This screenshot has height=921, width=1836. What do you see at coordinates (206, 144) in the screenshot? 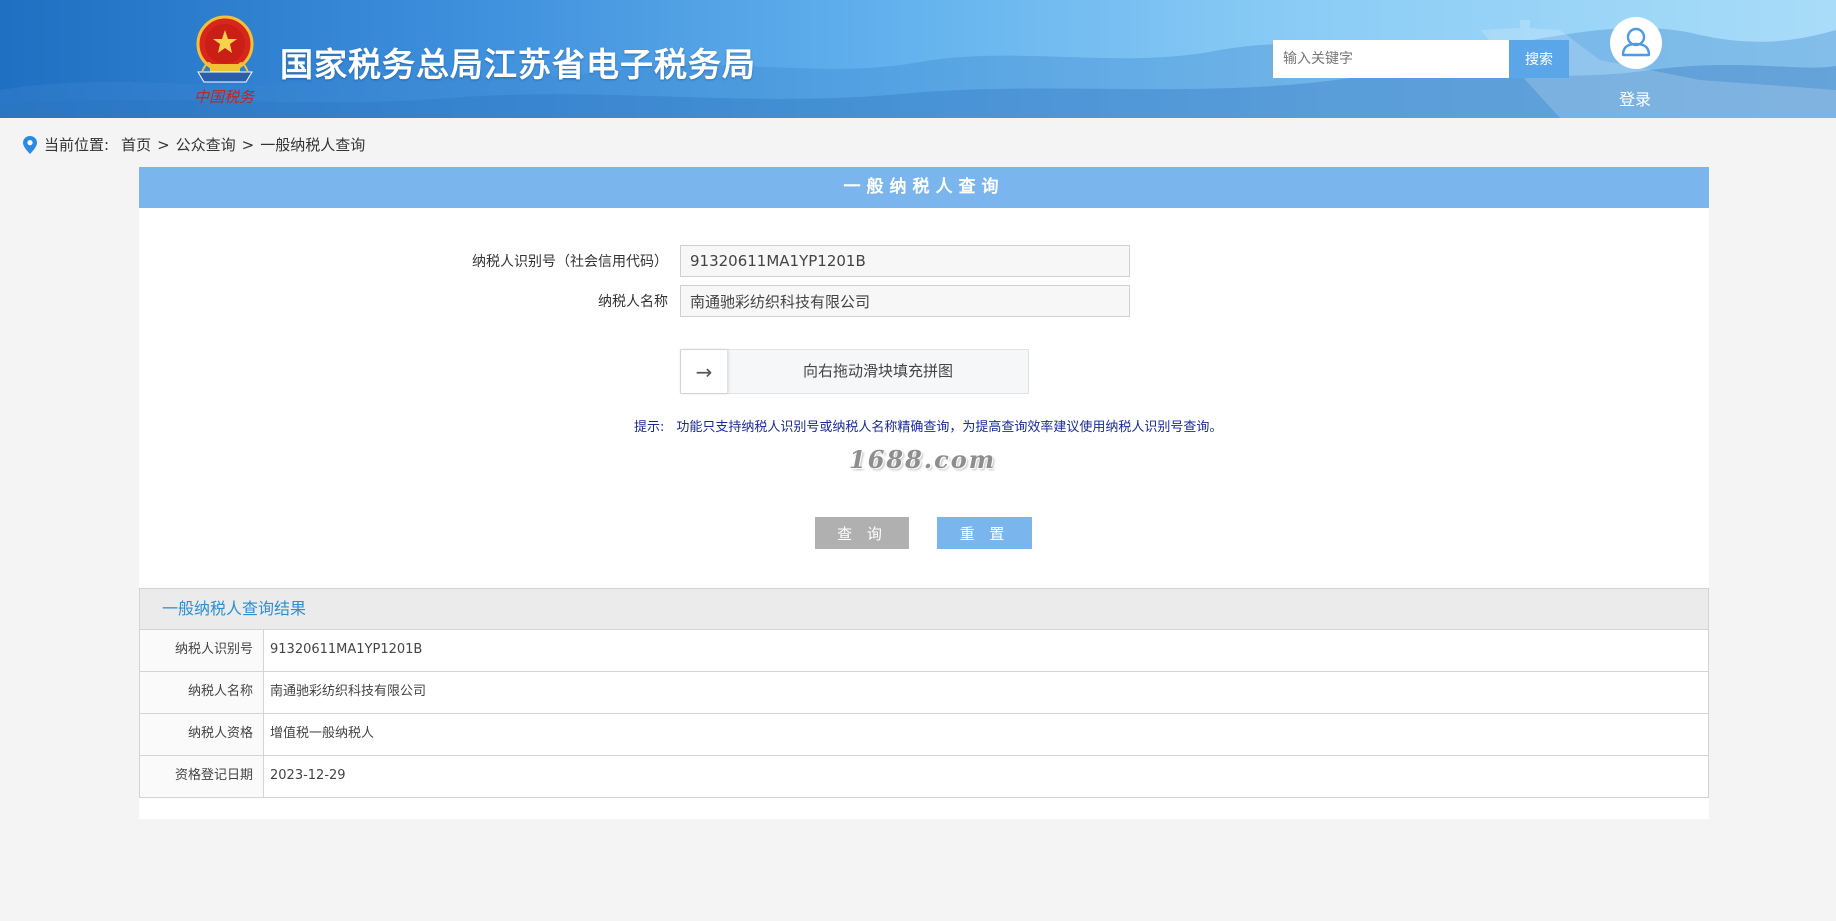
I see `breadcrumb-public-query: 公众查询` at bounding box center [206, 144].